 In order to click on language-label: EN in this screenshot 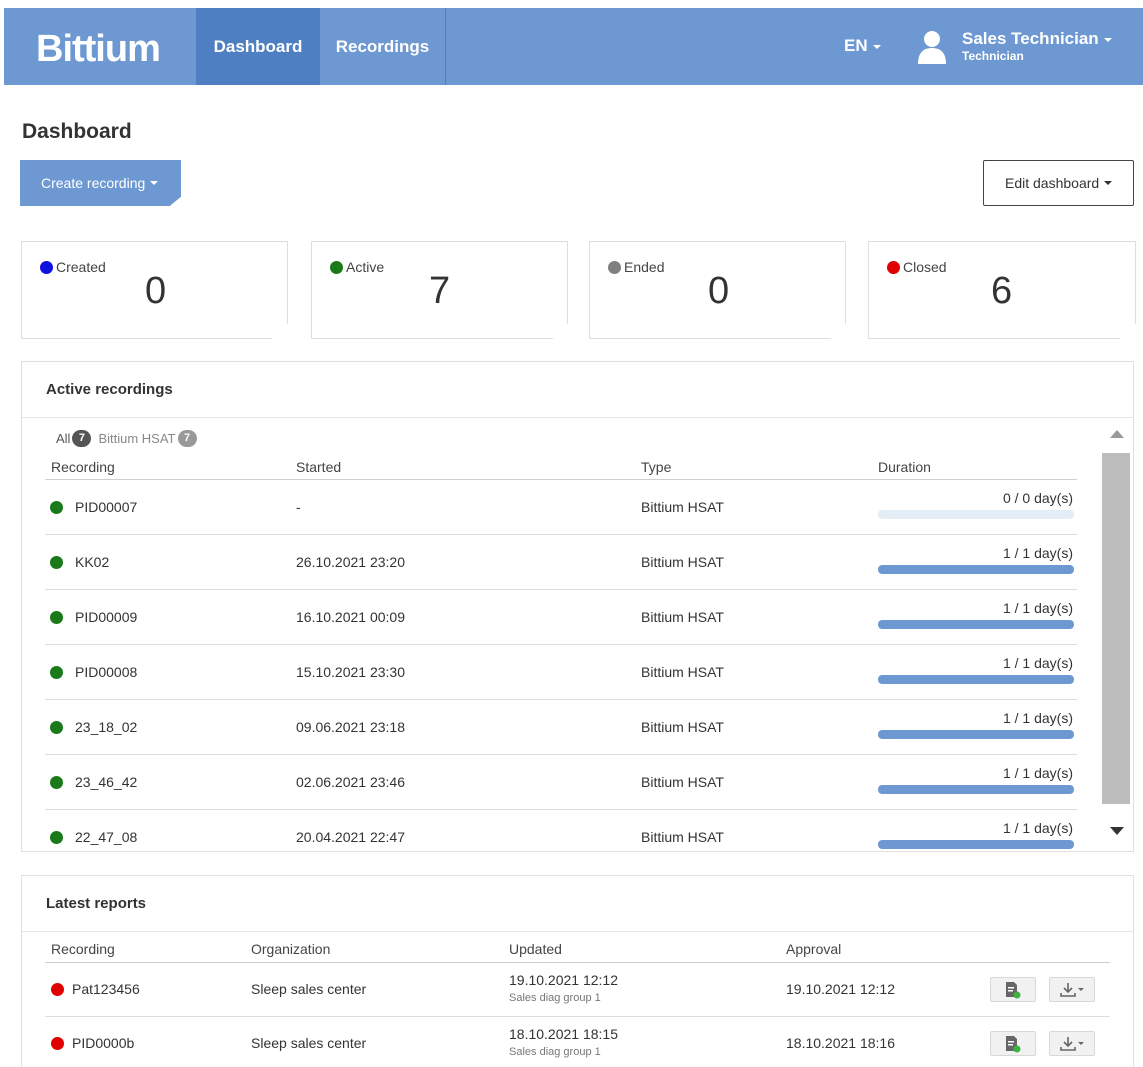, I will do `click(856, 45)`.